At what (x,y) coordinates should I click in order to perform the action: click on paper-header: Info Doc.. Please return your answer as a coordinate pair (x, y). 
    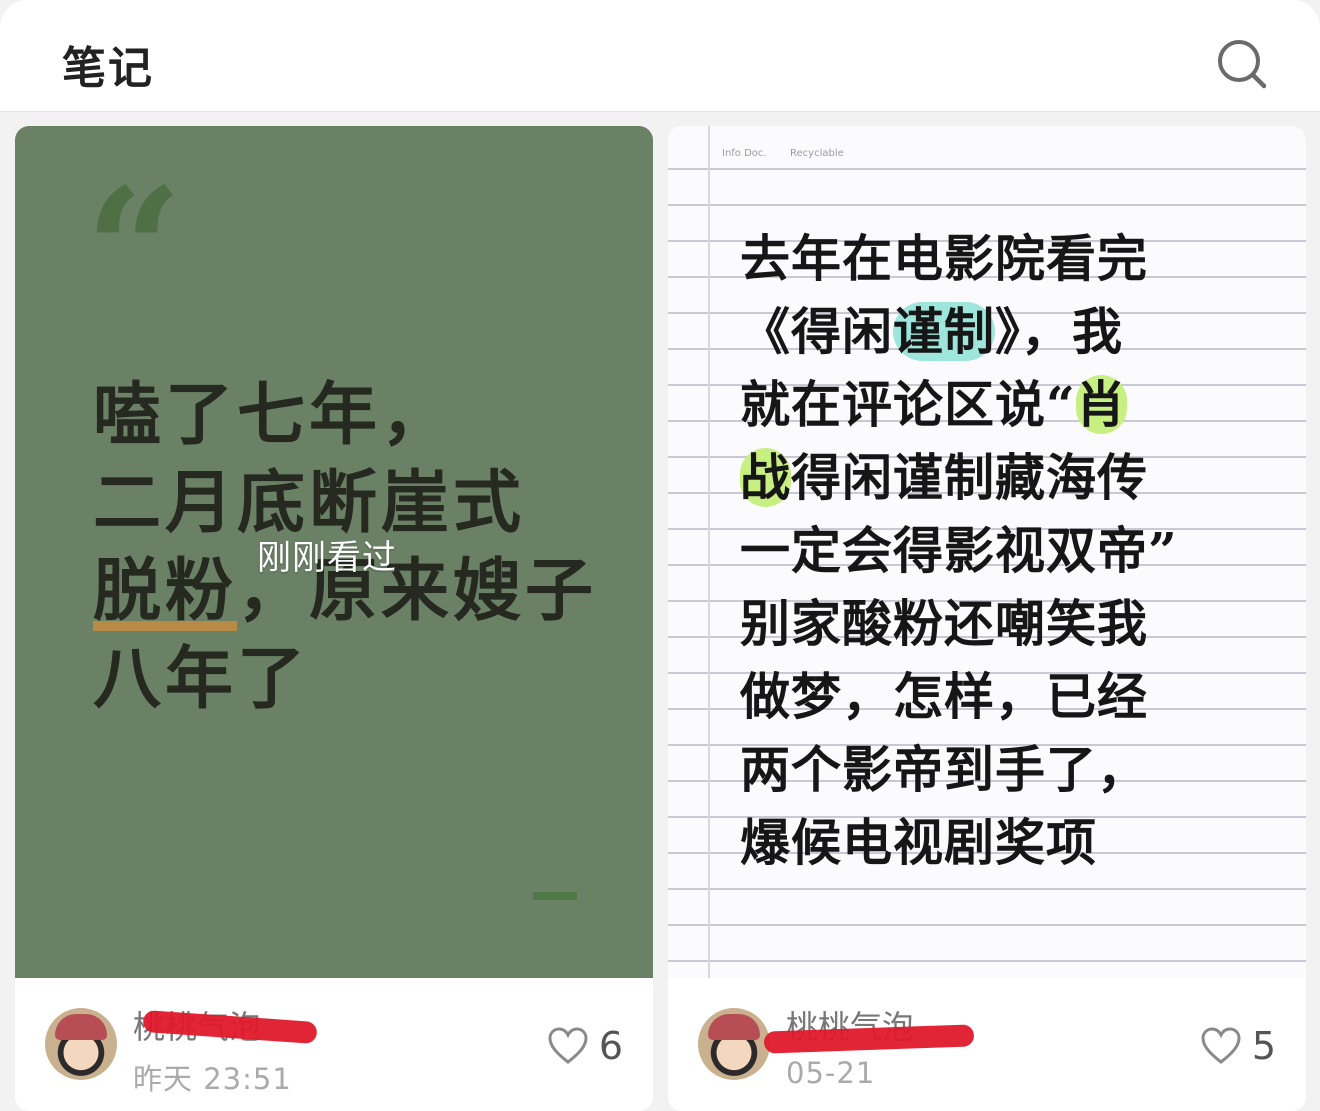
    Looking at the image, I should click on (744, 153).